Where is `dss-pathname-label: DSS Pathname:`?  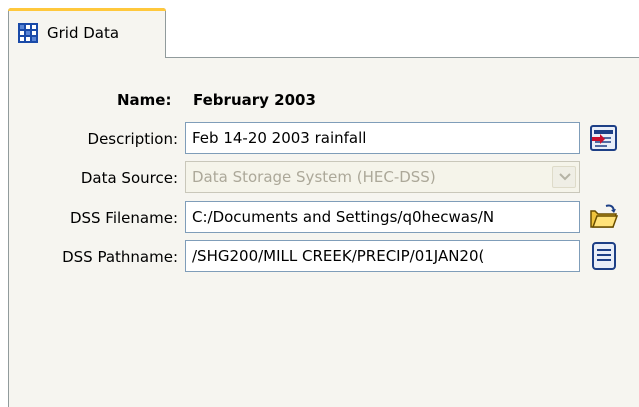 dss-pathname-label: DSS Pathname: is located at coordinates (120, 257).